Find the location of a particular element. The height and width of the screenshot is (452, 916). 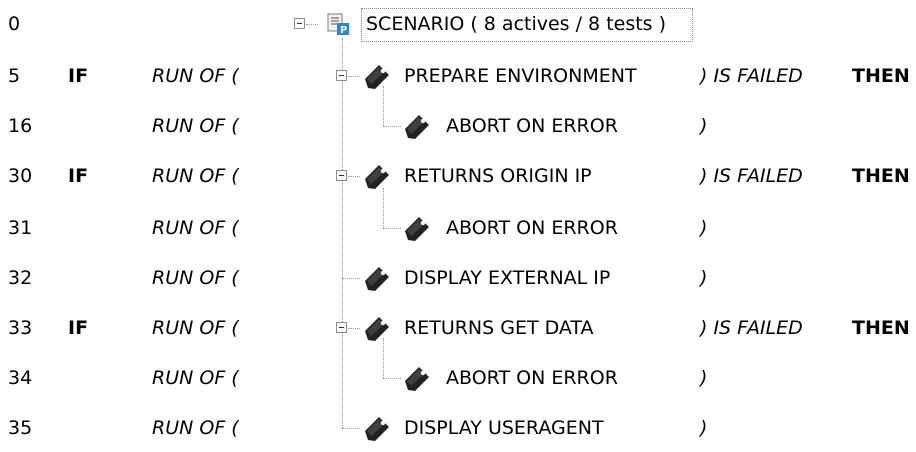

test-label: RETURNS GET DATA is located at coordinates (499, 328).